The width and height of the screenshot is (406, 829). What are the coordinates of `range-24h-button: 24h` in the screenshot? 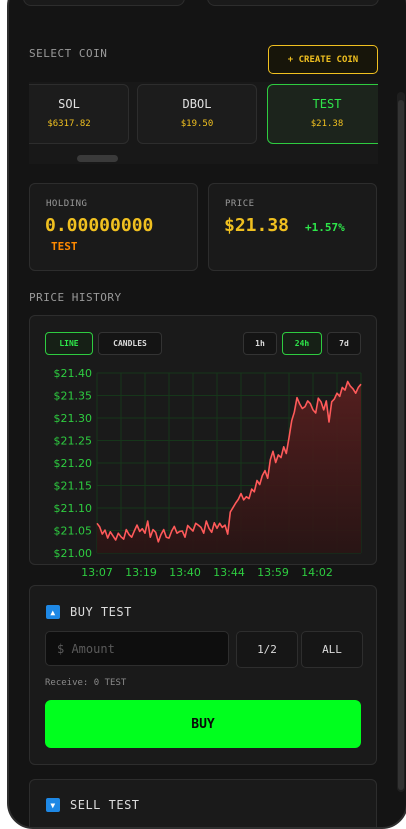 It's located at (302, 343).